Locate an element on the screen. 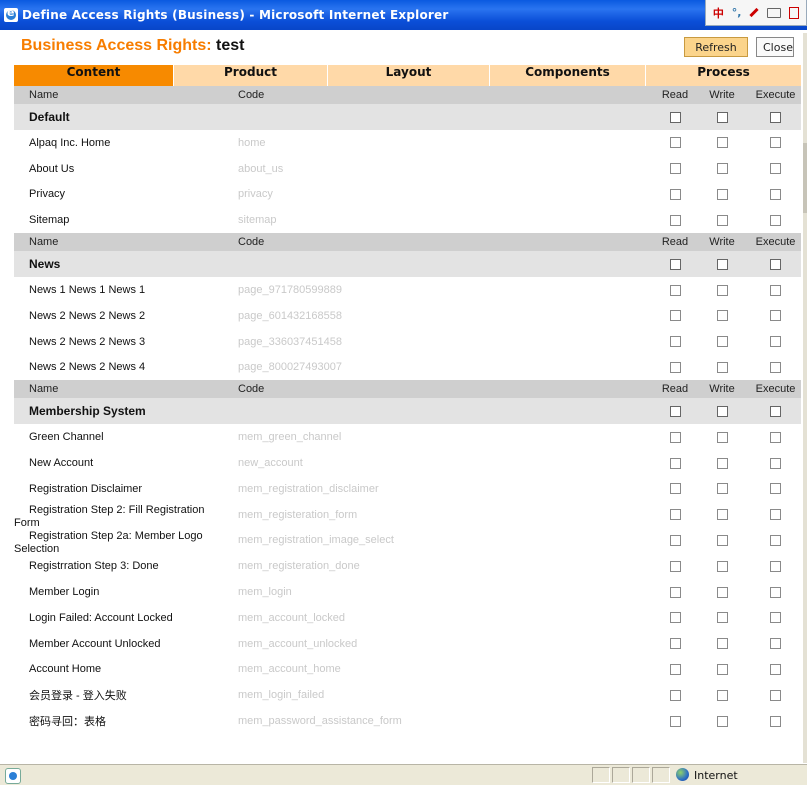 The width and height of the screenshot is (807, 785). refresh-button: Refresh is located at coordinates (716, 47).